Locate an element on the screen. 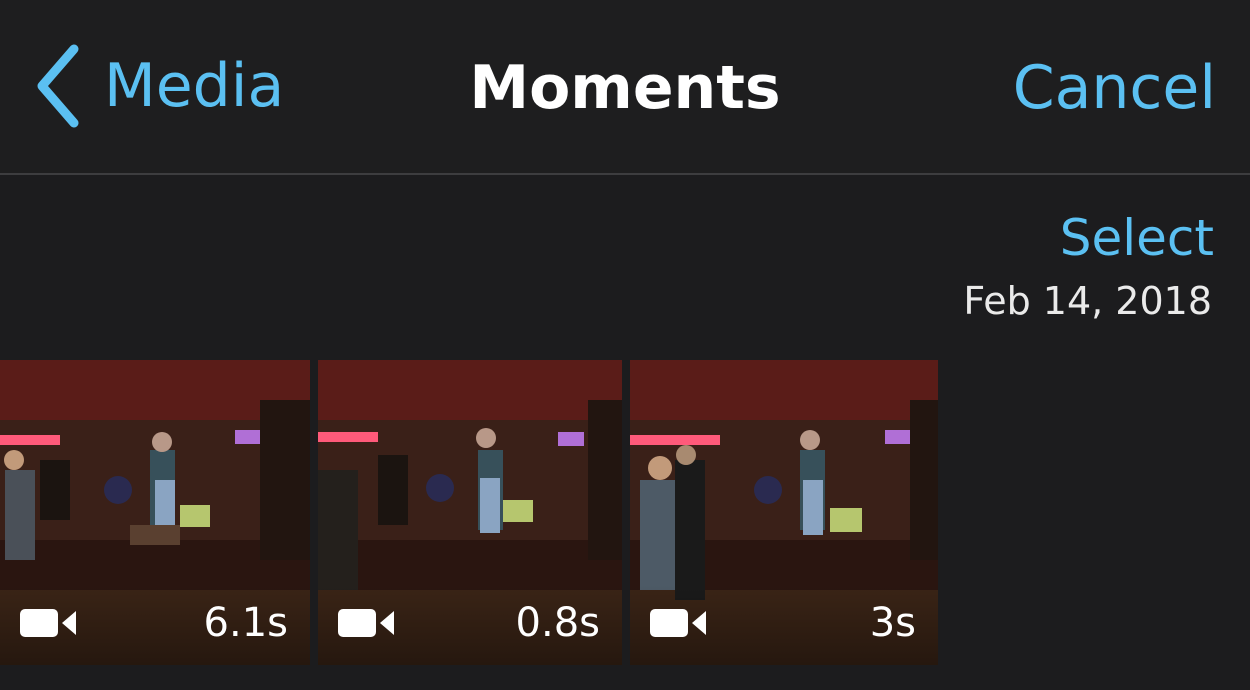 This screenshot has height=690, width=1250. cancel-button: Cancel is located at coordinates (1114, 88).